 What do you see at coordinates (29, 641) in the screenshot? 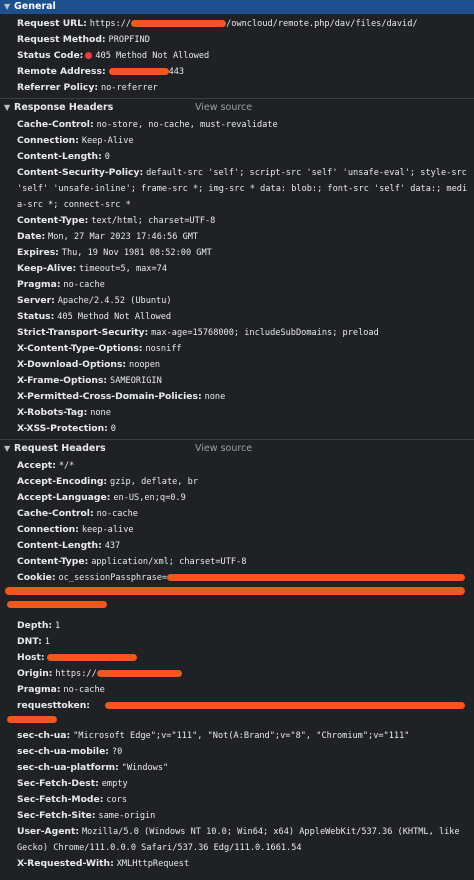
I see `header-key: DNT:` at bounding box center [29, 641].